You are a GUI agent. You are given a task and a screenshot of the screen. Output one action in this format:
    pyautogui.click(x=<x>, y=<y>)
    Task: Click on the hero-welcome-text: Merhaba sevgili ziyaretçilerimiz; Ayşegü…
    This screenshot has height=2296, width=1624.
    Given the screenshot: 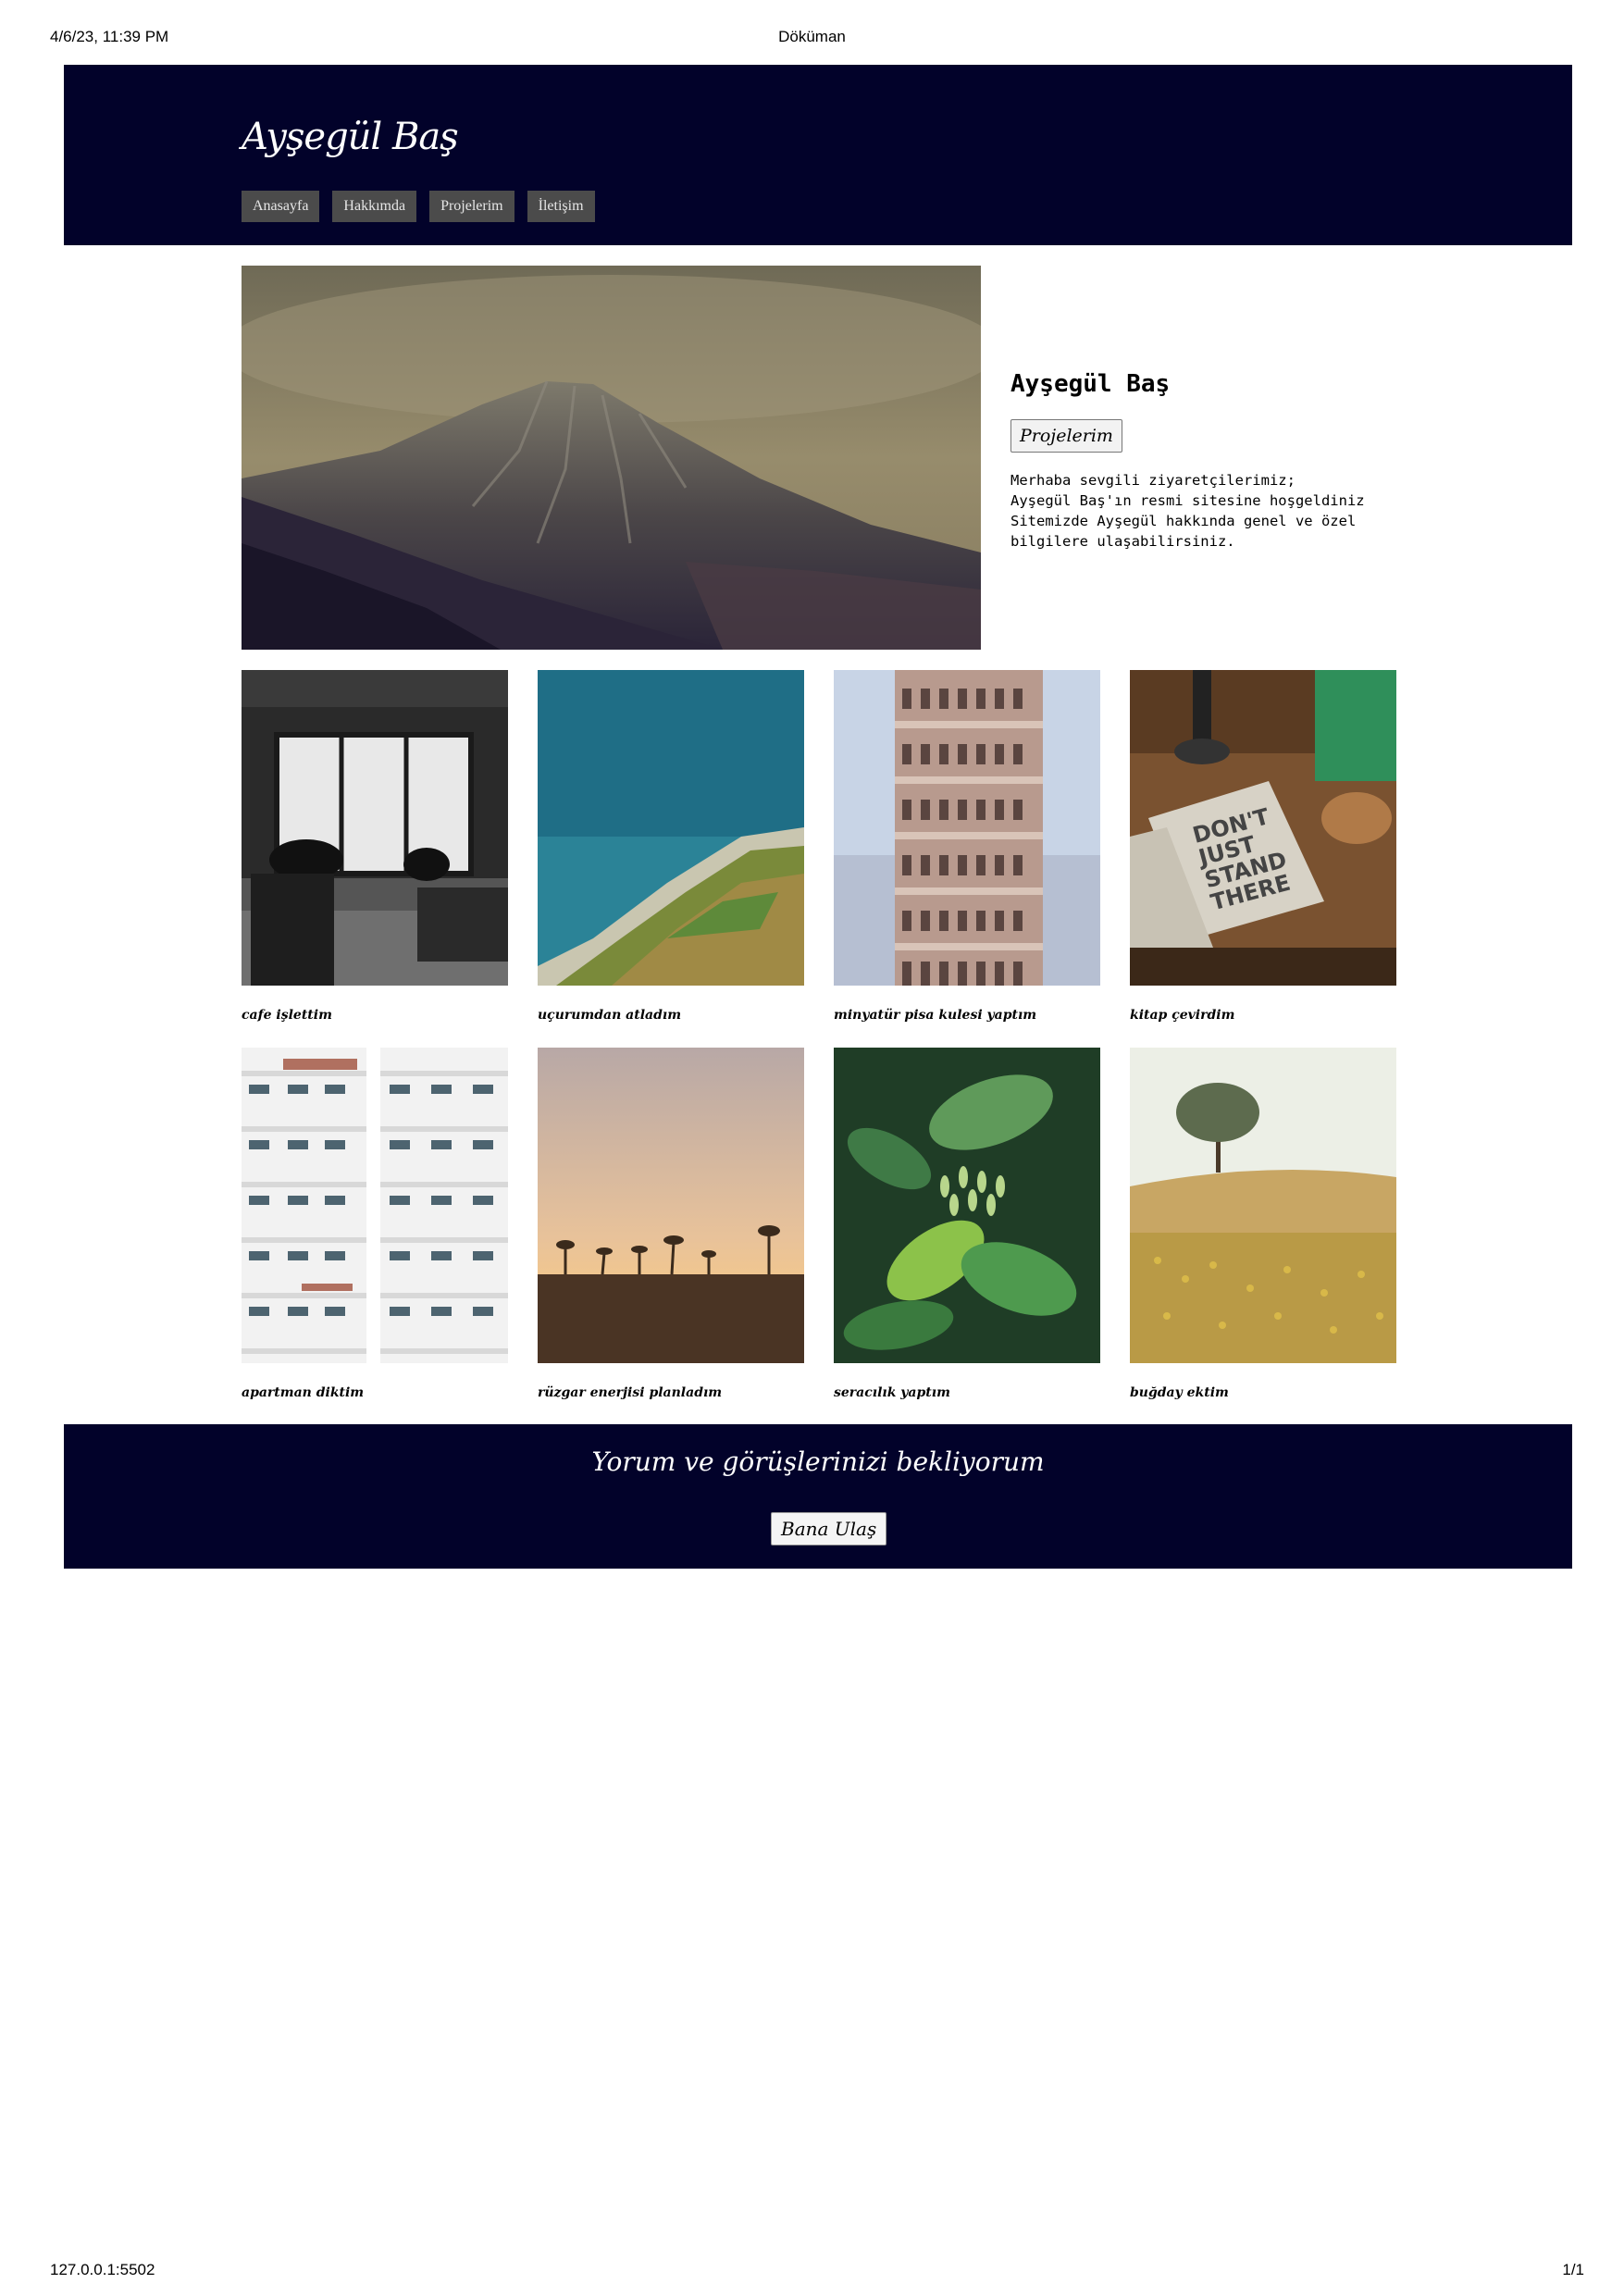 What is the action you would take?
    pyautogui.click(x=1214, y=511)
    